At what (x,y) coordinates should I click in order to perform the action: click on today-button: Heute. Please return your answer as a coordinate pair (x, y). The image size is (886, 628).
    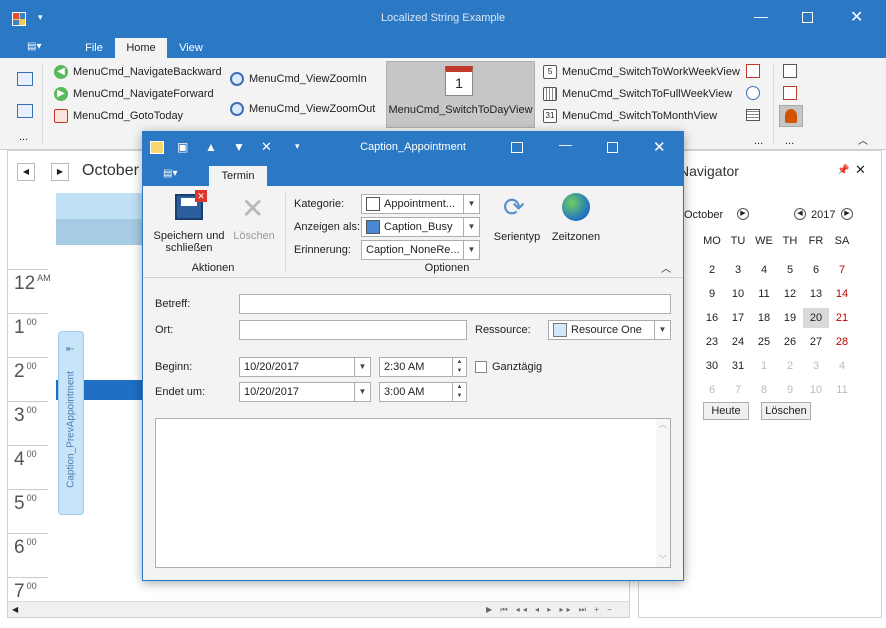
    Looking at the image, I should click on (726, 411).